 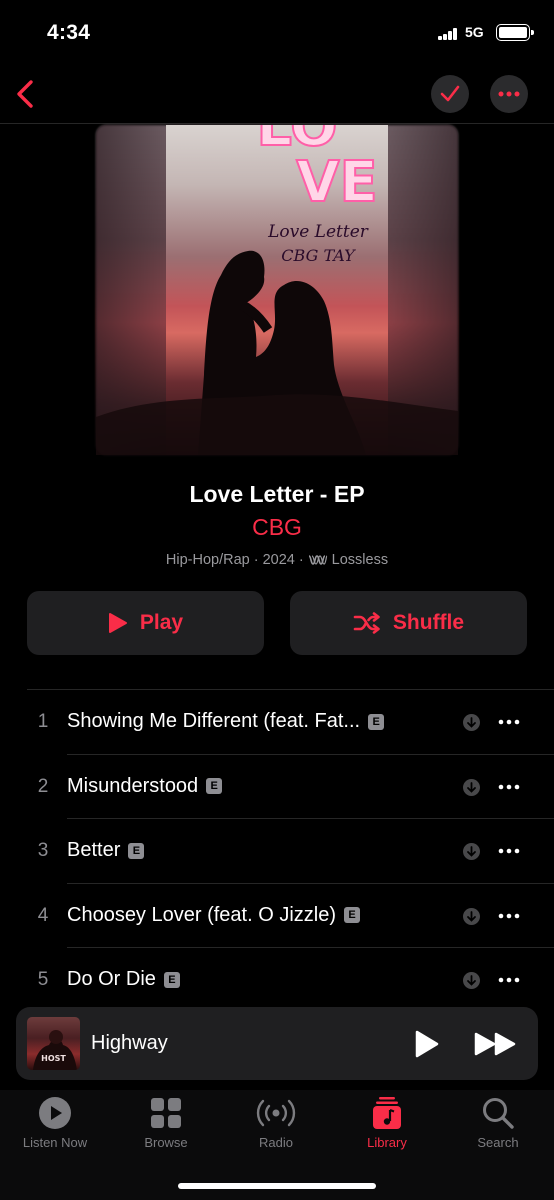 What do you see at coordinates (277, 33) in the screenshot?
I see `status-bar: 4:34 5G` at bounding box center [277, 33].